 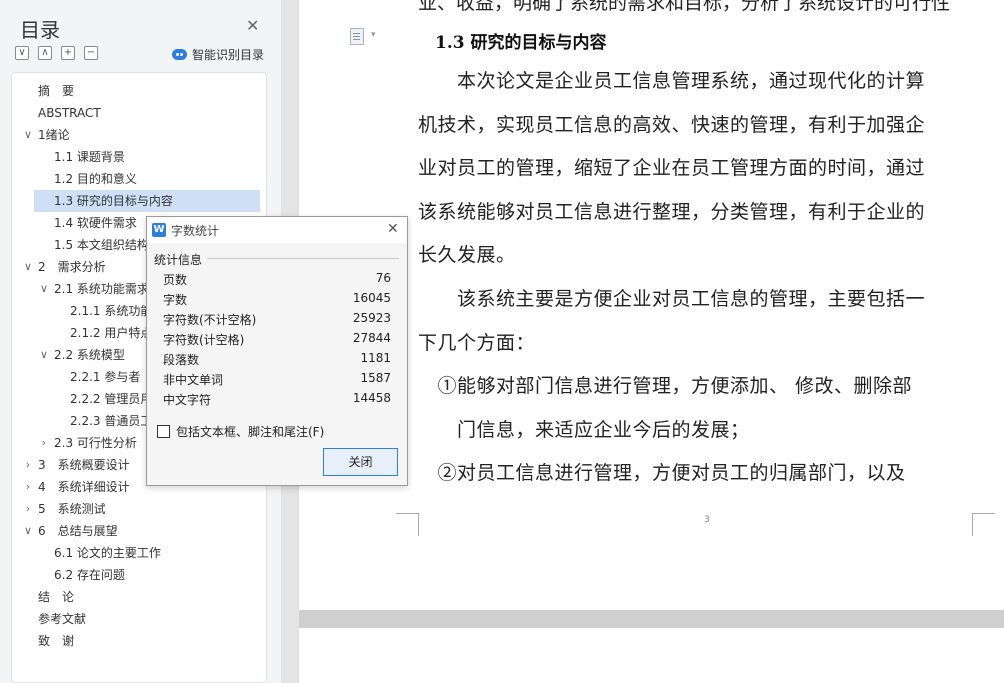 I want to click on toc-item-label: 2.1 系统功能需求, so click(x=101, y=289).